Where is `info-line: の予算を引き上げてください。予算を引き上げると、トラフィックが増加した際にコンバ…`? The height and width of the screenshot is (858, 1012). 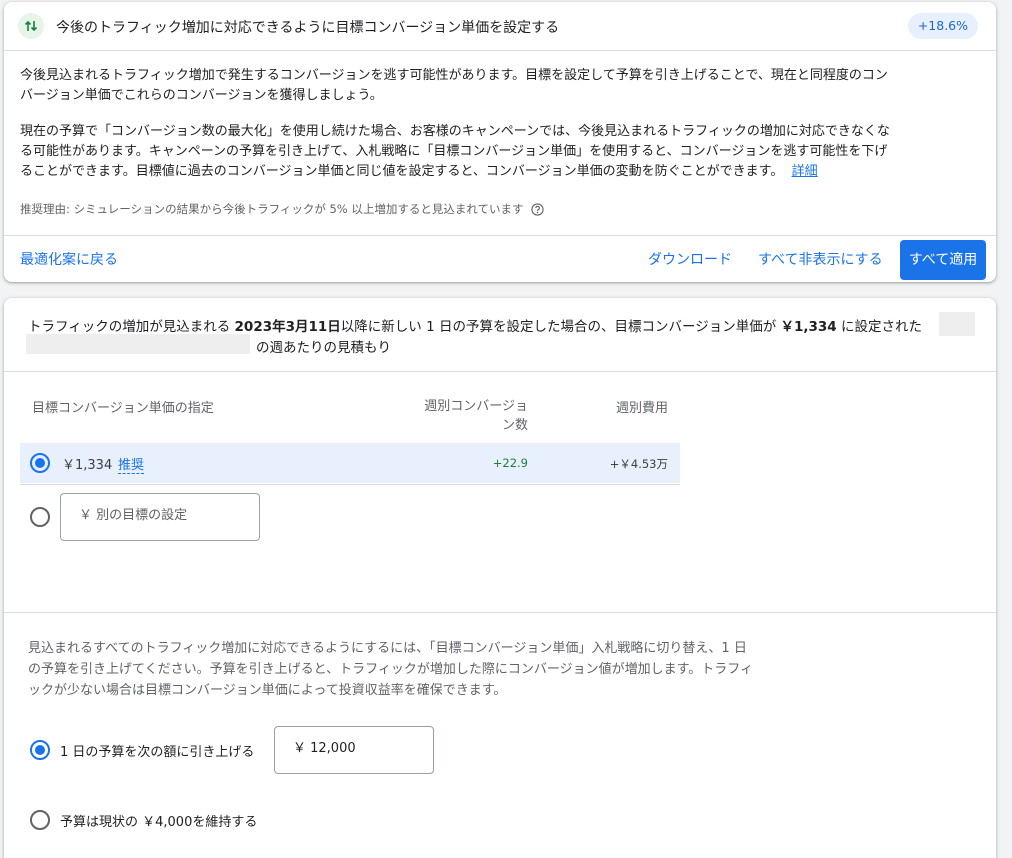 info-line: の予算を引き上げてください。予算を引き上げると、トラフィックが増加した際にコンバ… is located at coordinates (391, 669).